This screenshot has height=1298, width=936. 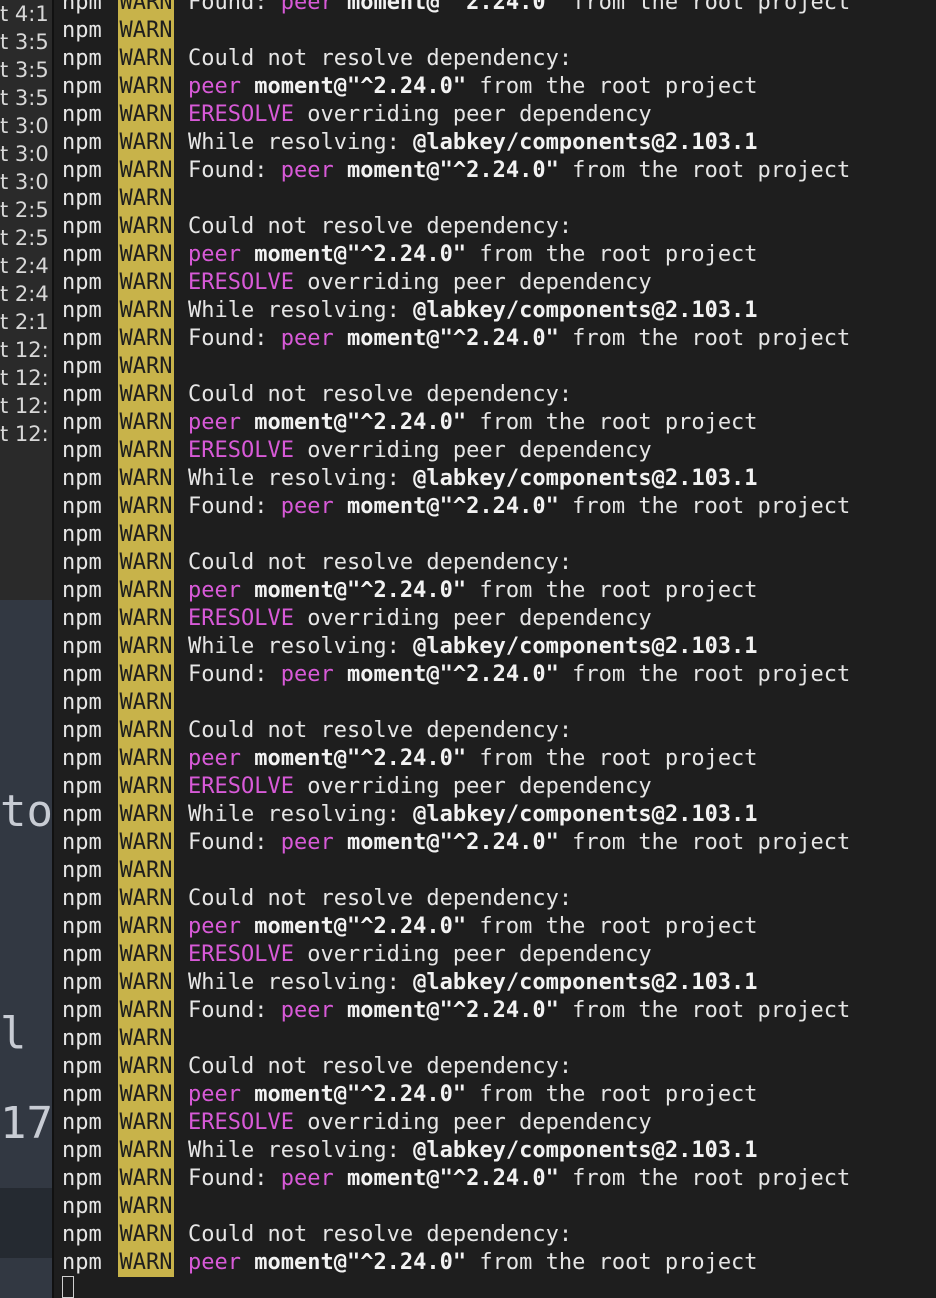 I want to click on log-message: ERESOLVE overriding peer dependency, so click(x=420, y=955).